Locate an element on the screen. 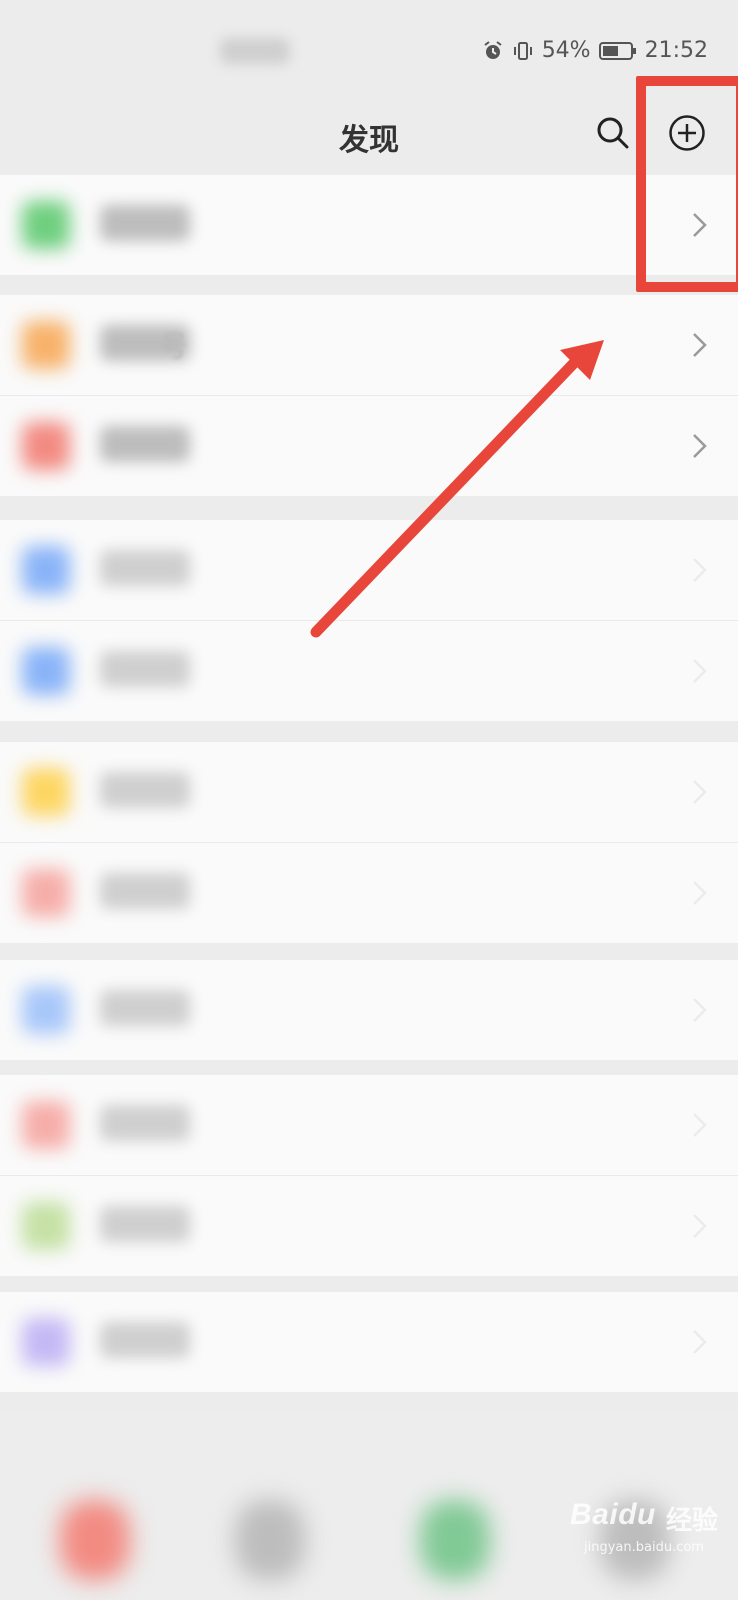 The image size is (738, 1600). tab-chats is located at coordinates (95, 1540).